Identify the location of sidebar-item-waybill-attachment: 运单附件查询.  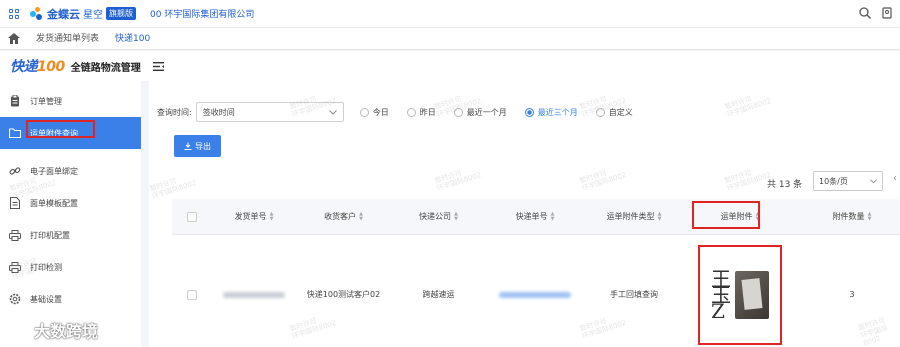
(70, 133).